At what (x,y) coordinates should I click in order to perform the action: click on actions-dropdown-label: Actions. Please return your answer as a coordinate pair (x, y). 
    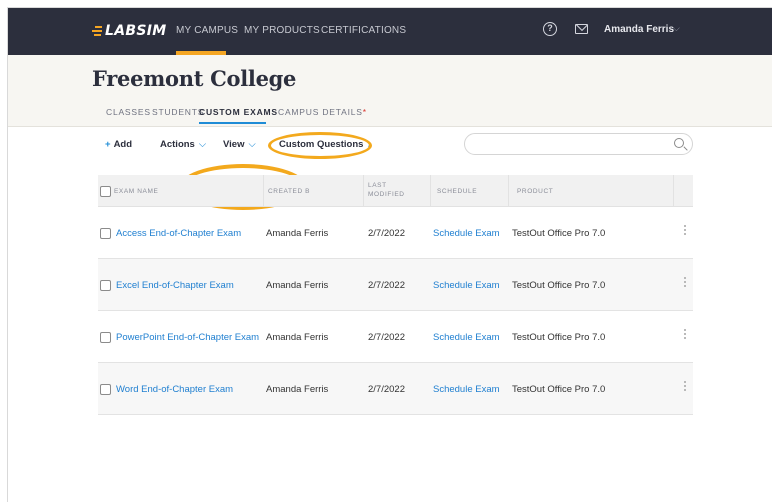
    Looking at the image, I should click on (177, 144).